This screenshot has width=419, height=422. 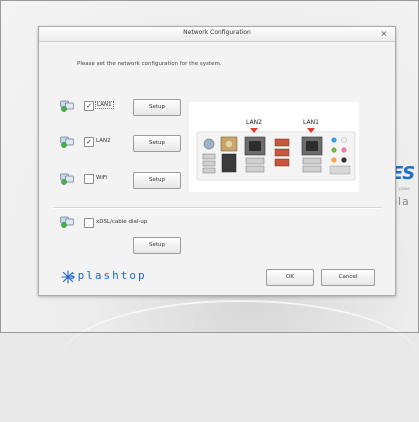 What do you see at coordinates (103, 141) in the screenshot?
I see `lan2-label: LAN2` at bounding box center [103, 141].